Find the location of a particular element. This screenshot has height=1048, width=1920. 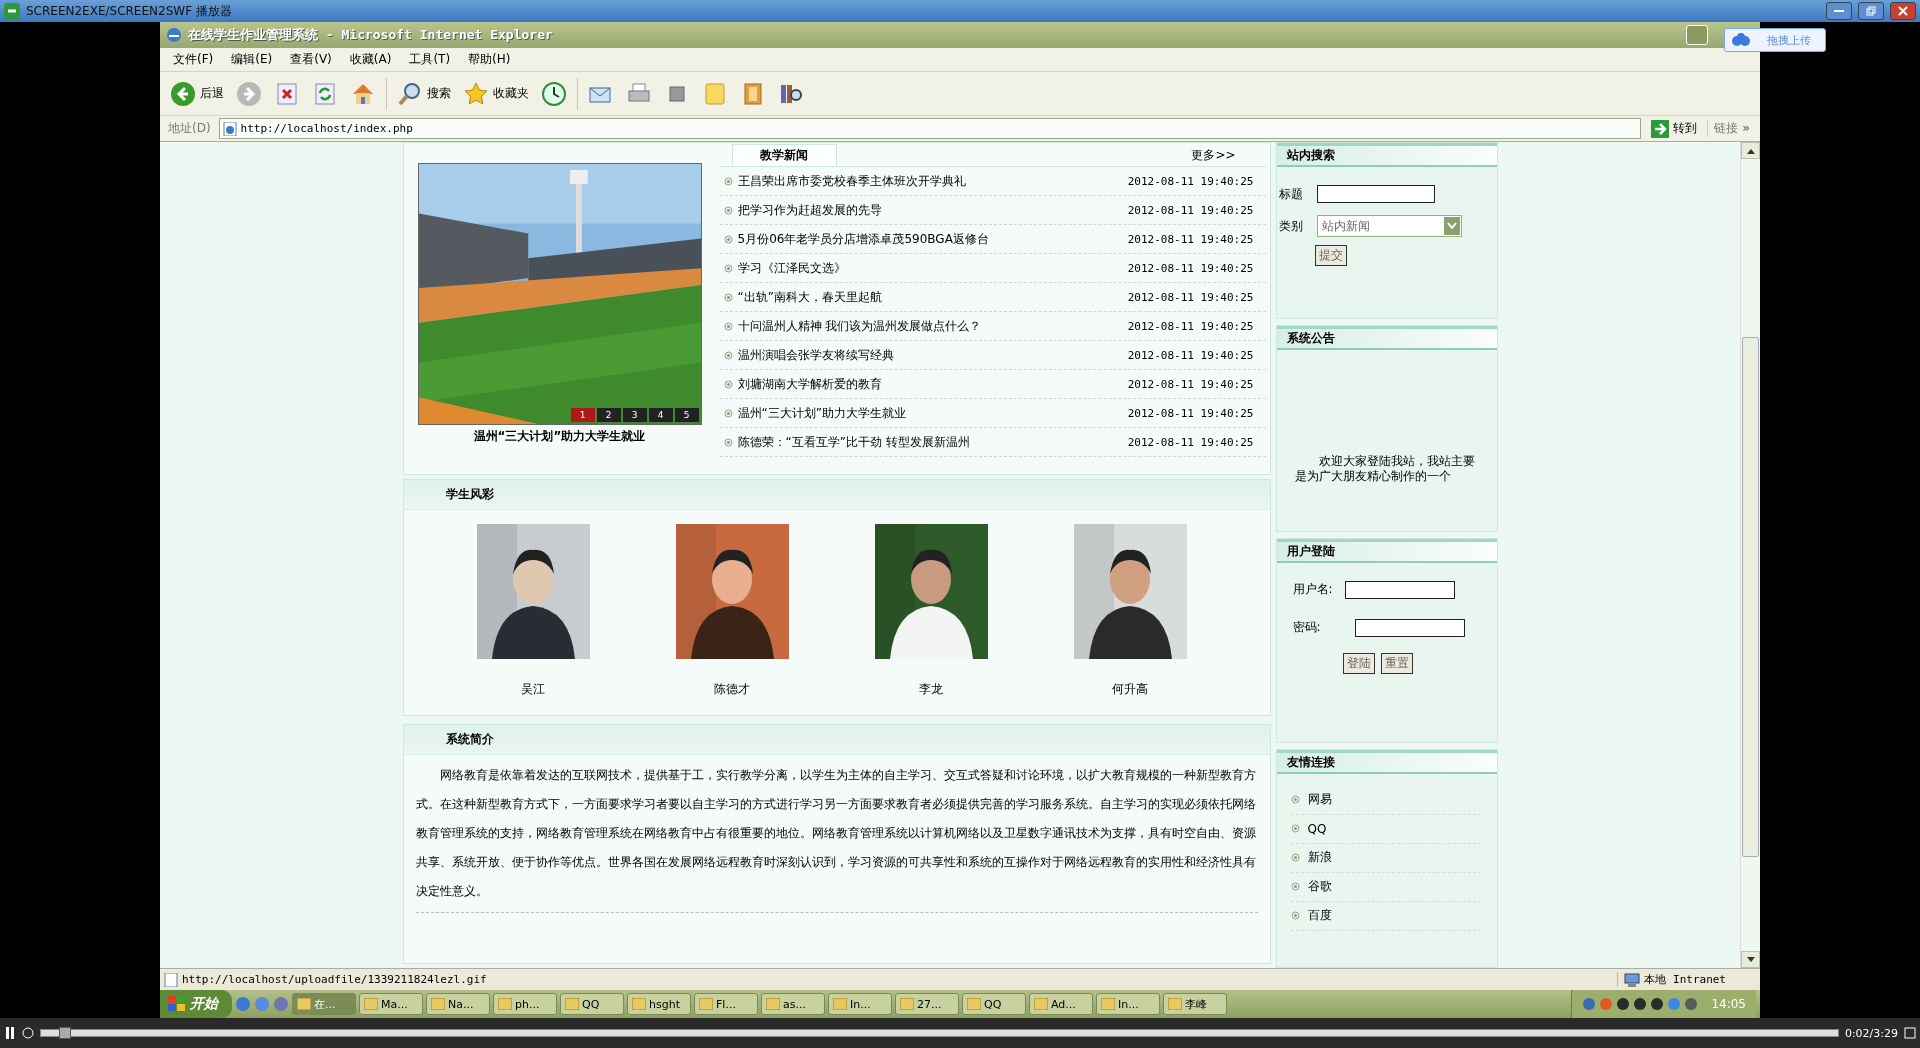

news-link: 把学习作为赶超发展的先导 is located at coordinates (930, 210).